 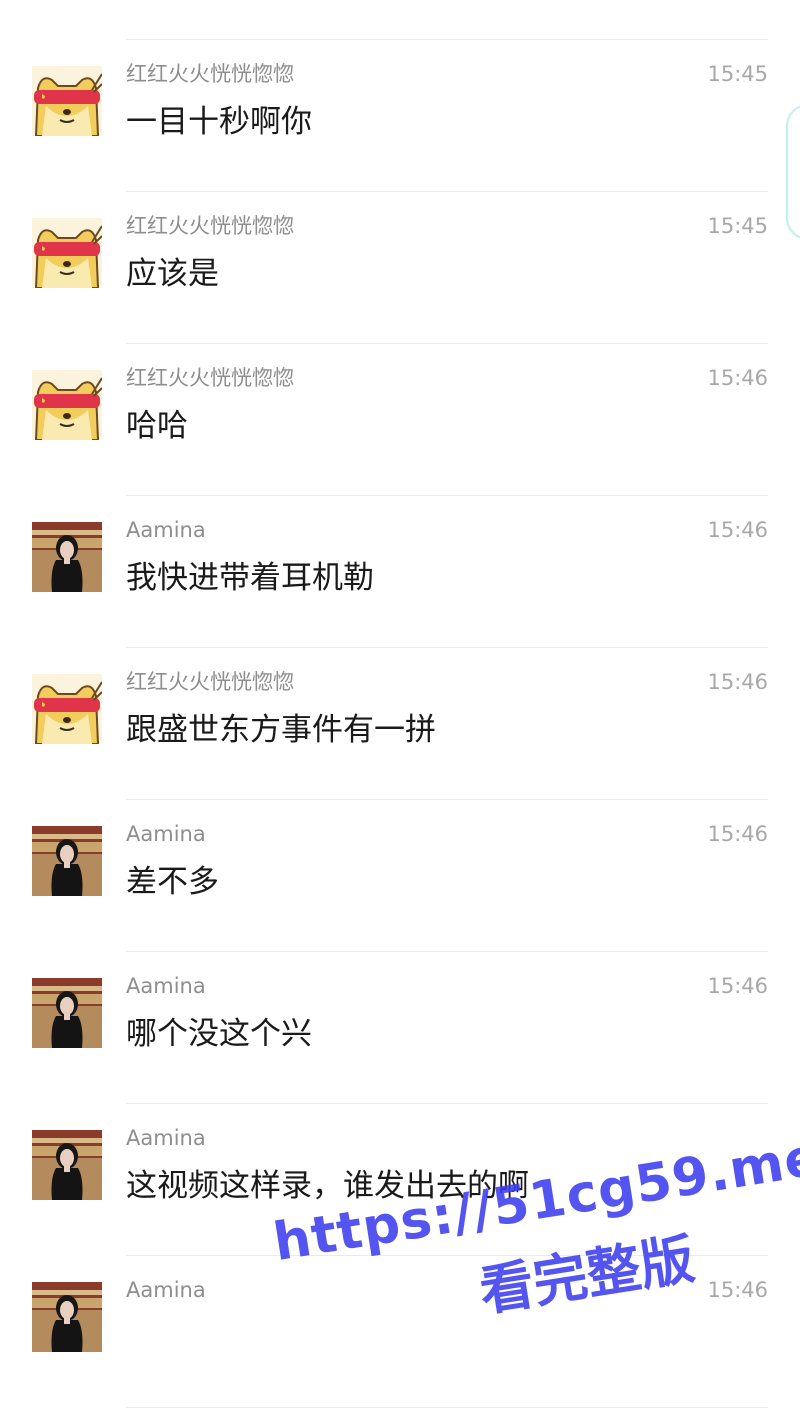 I want to click on message-text: 哈哈, so click(x=157, y=426).